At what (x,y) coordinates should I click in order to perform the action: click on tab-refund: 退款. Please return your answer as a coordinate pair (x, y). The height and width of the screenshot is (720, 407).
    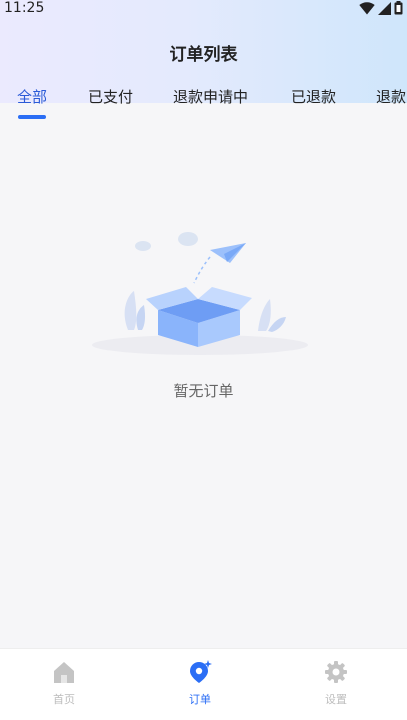
    Looking at the image, I should click on (391, 96).